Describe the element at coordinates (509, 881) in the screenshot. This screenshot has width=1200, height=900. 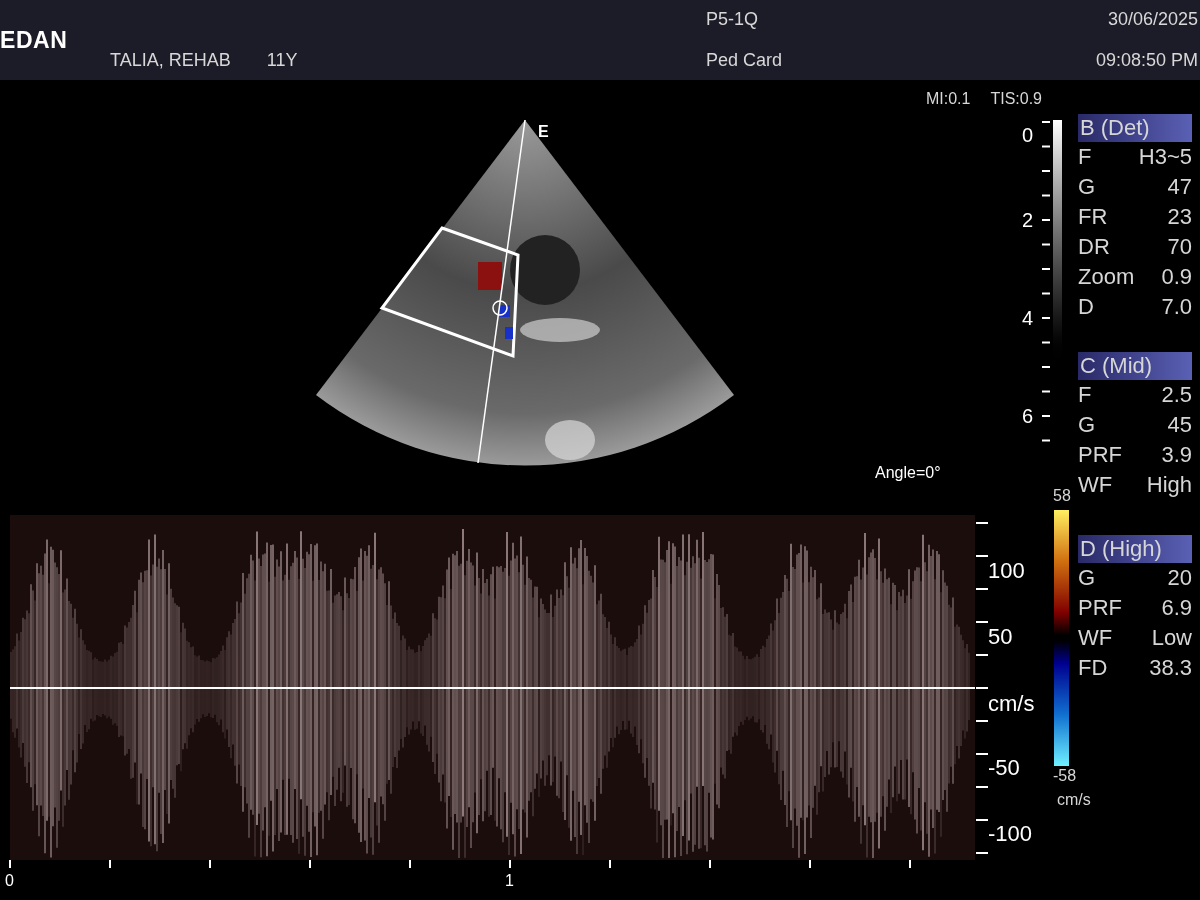
I see `time-label: 1` at that location.